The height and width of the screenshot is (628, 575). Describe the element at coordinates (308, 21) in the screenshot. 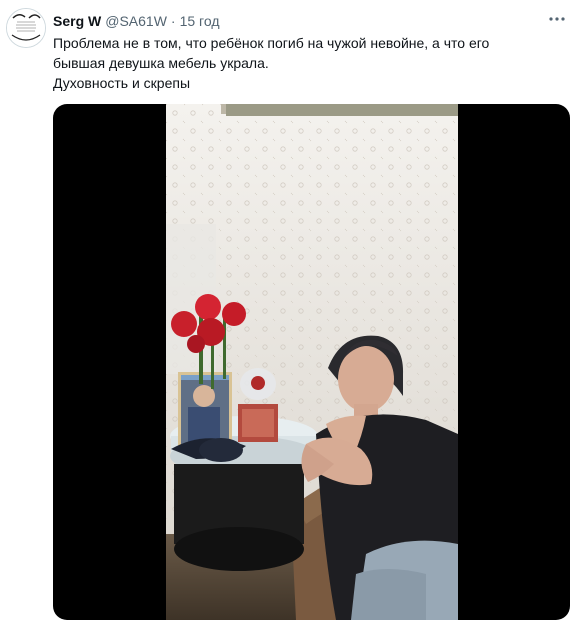

I see `tweet-header: Serg W @SA61W · 15 год` at that location.